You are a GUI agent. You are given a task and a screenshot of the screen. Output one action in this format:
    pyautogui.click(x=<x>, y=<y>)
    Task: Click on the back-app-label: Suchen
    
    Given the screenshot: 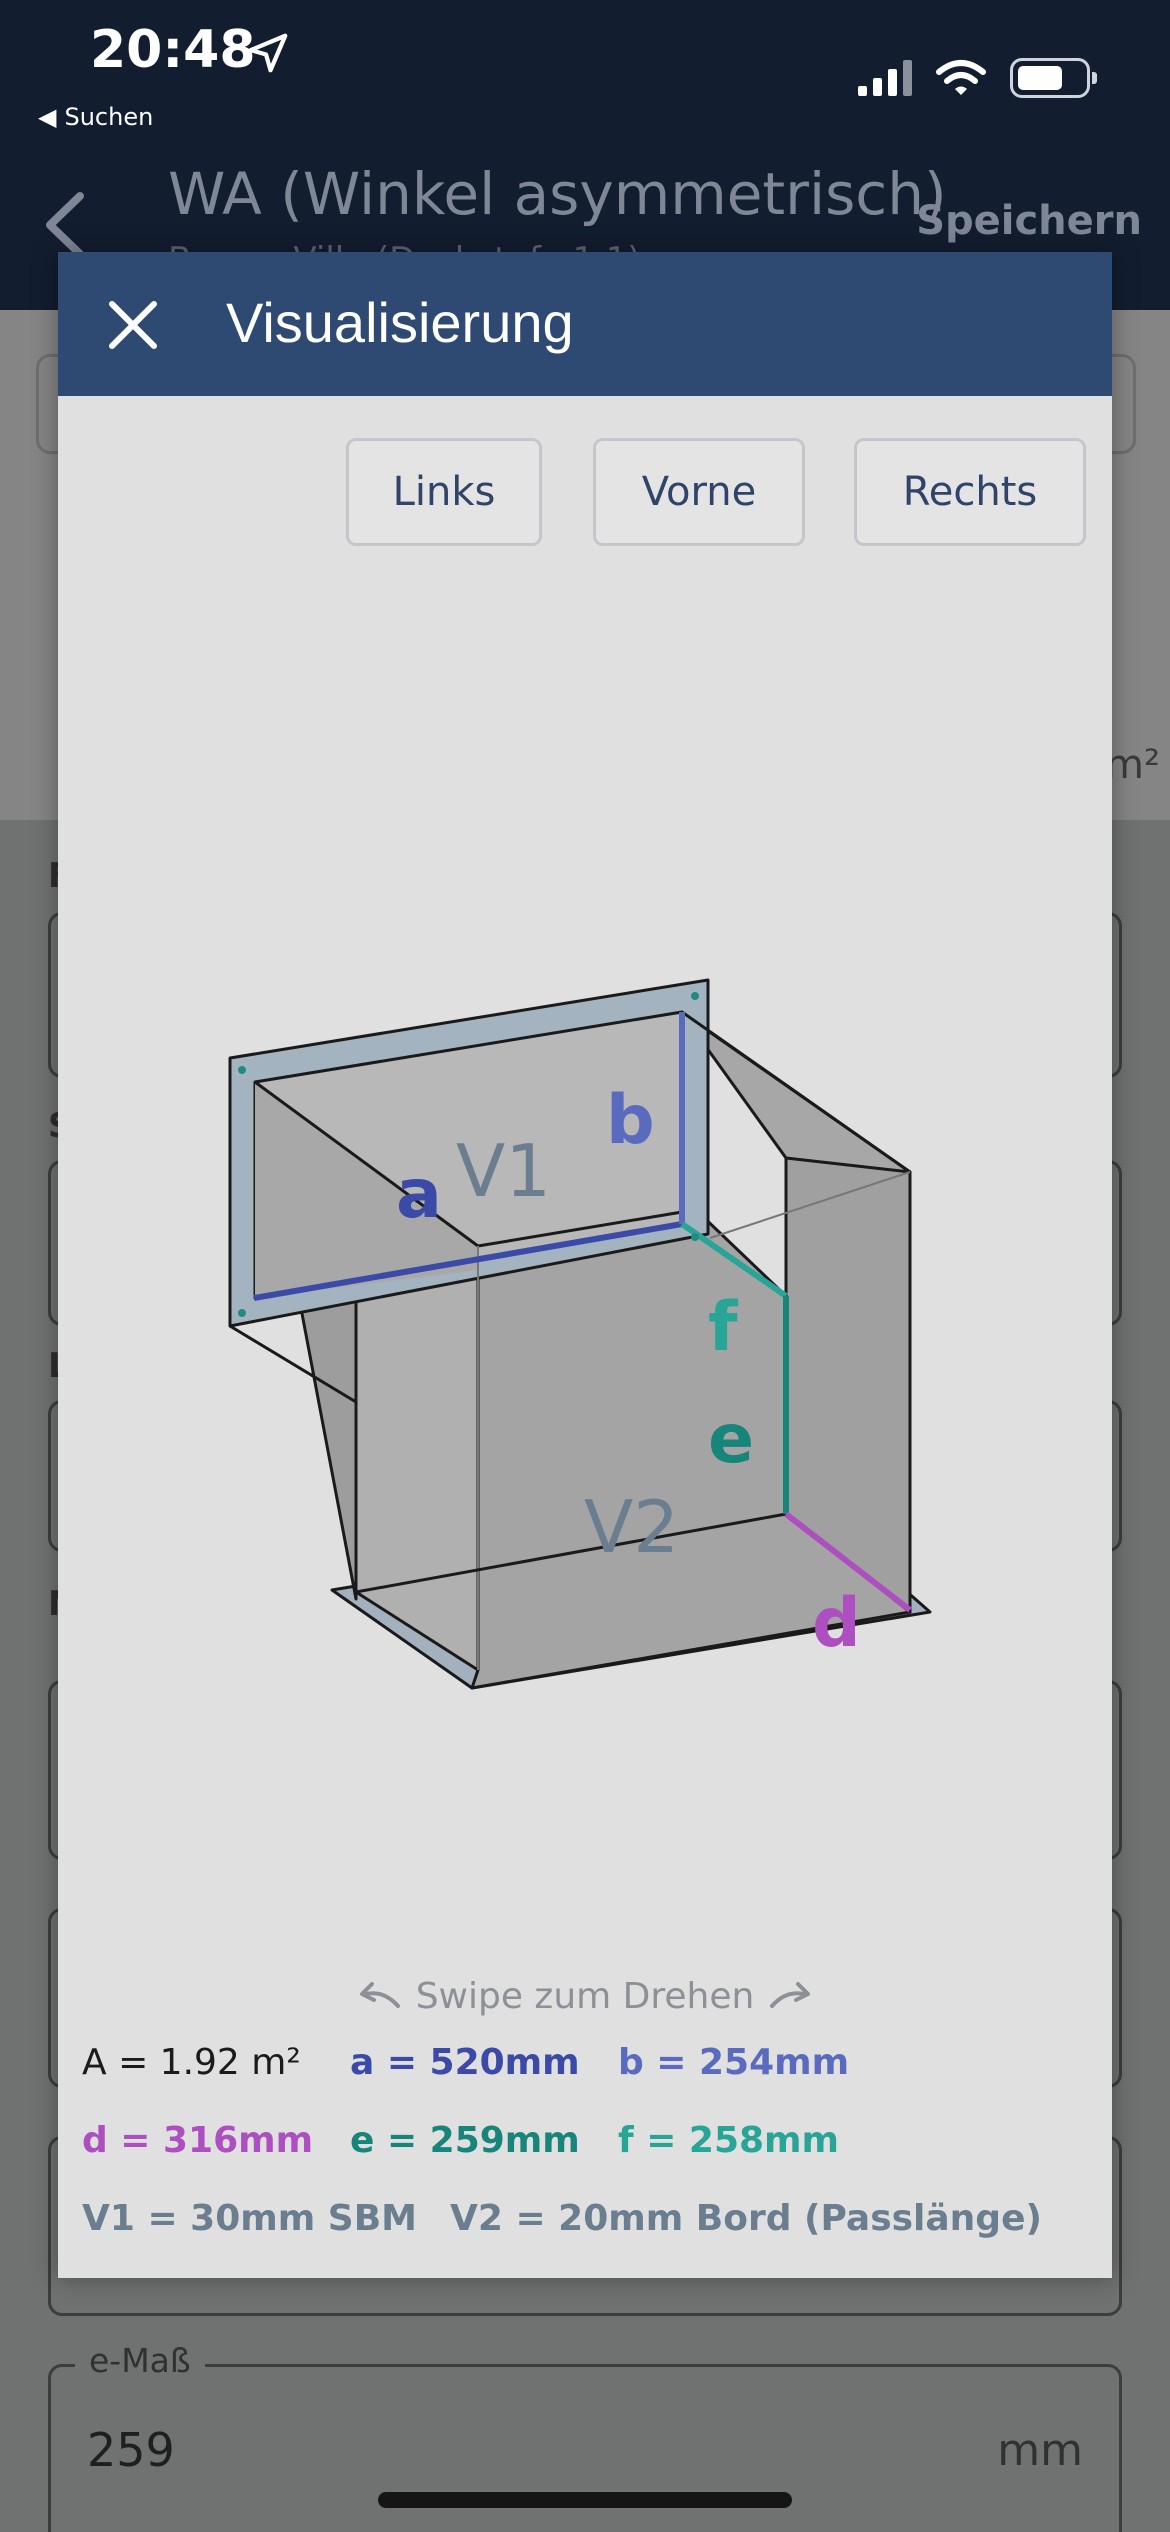 What is the action you would take?
    pyautogui.click(x=109, y=117)
    